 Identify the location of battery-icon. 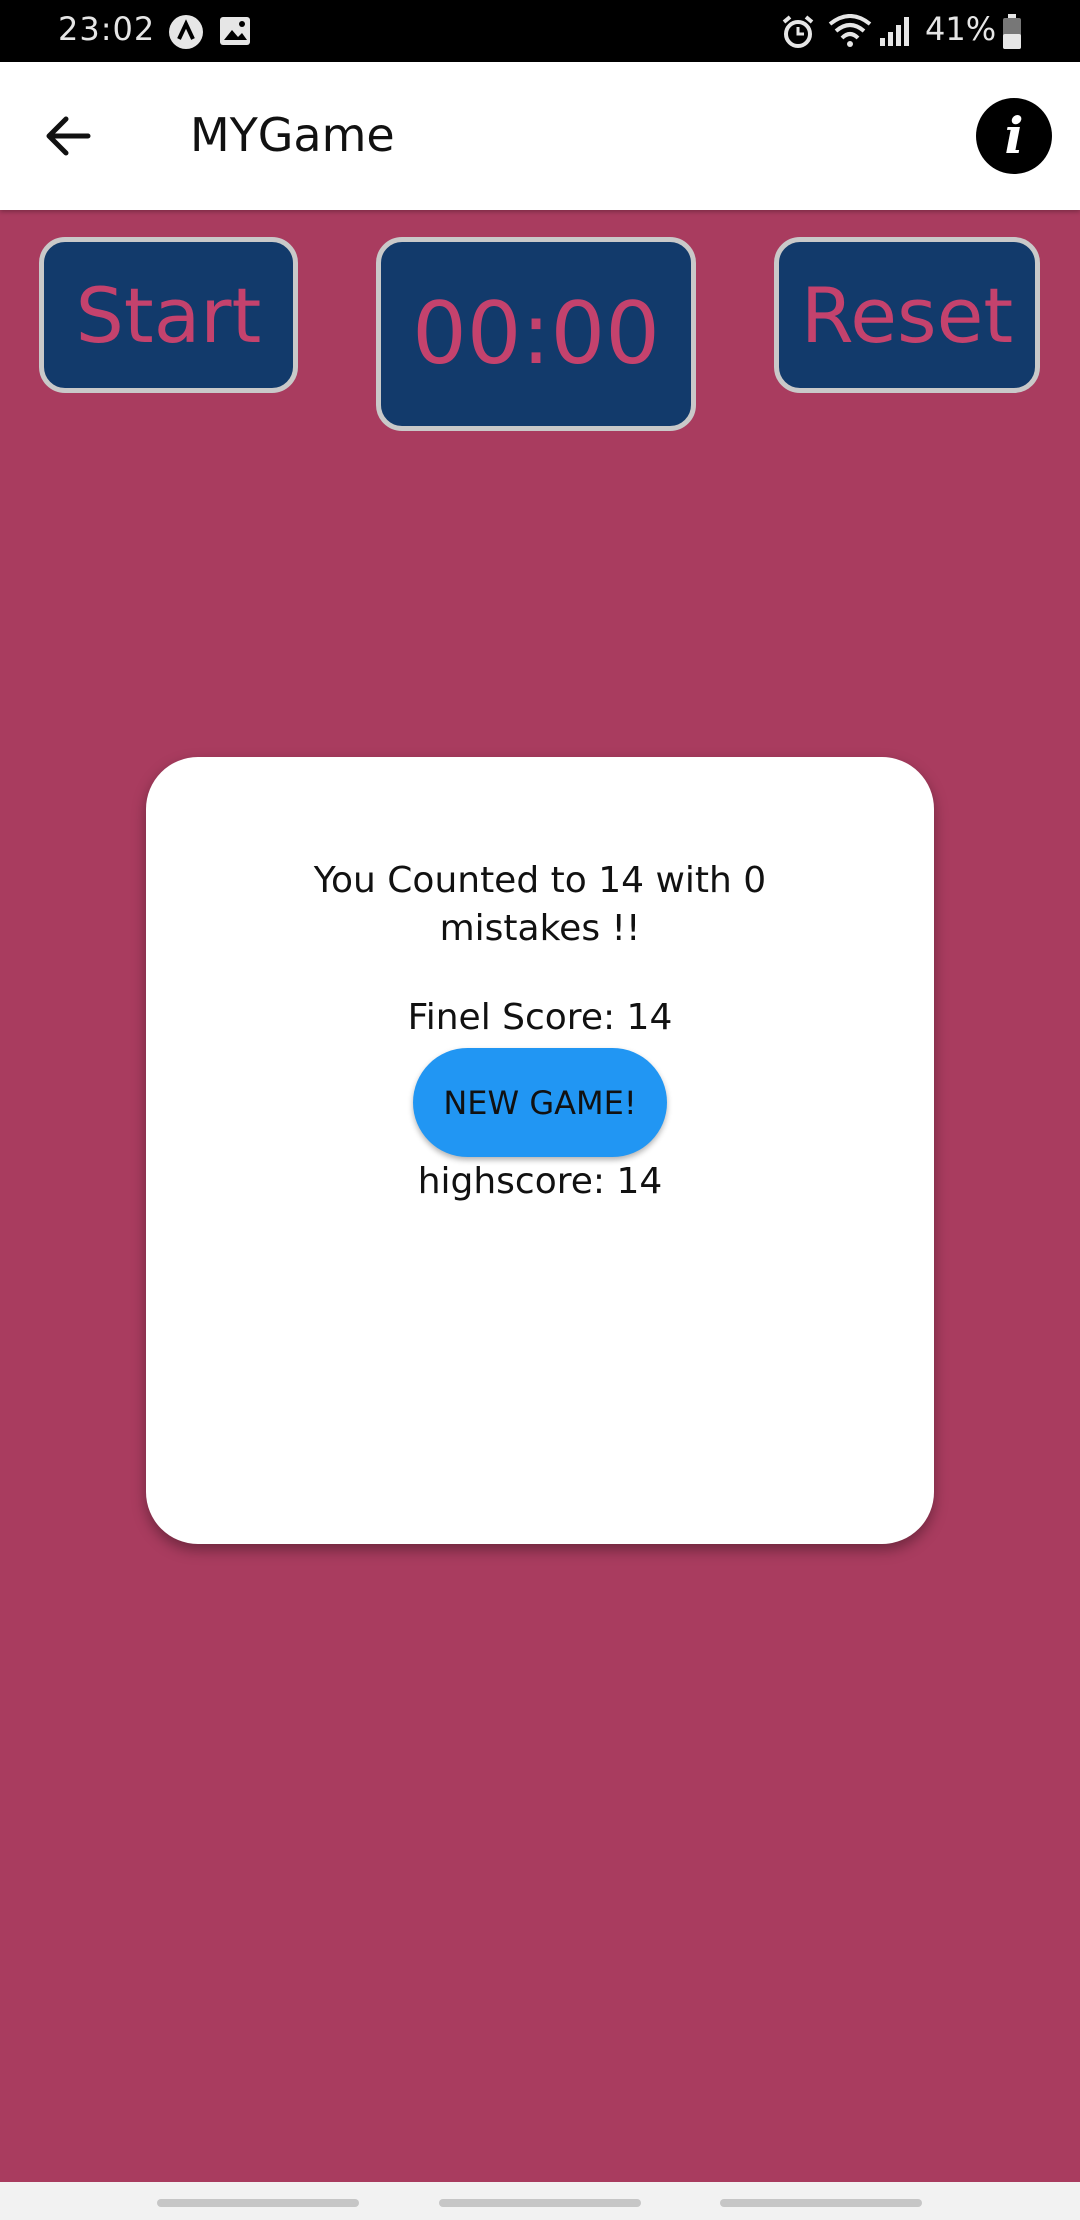
(1012, 31).